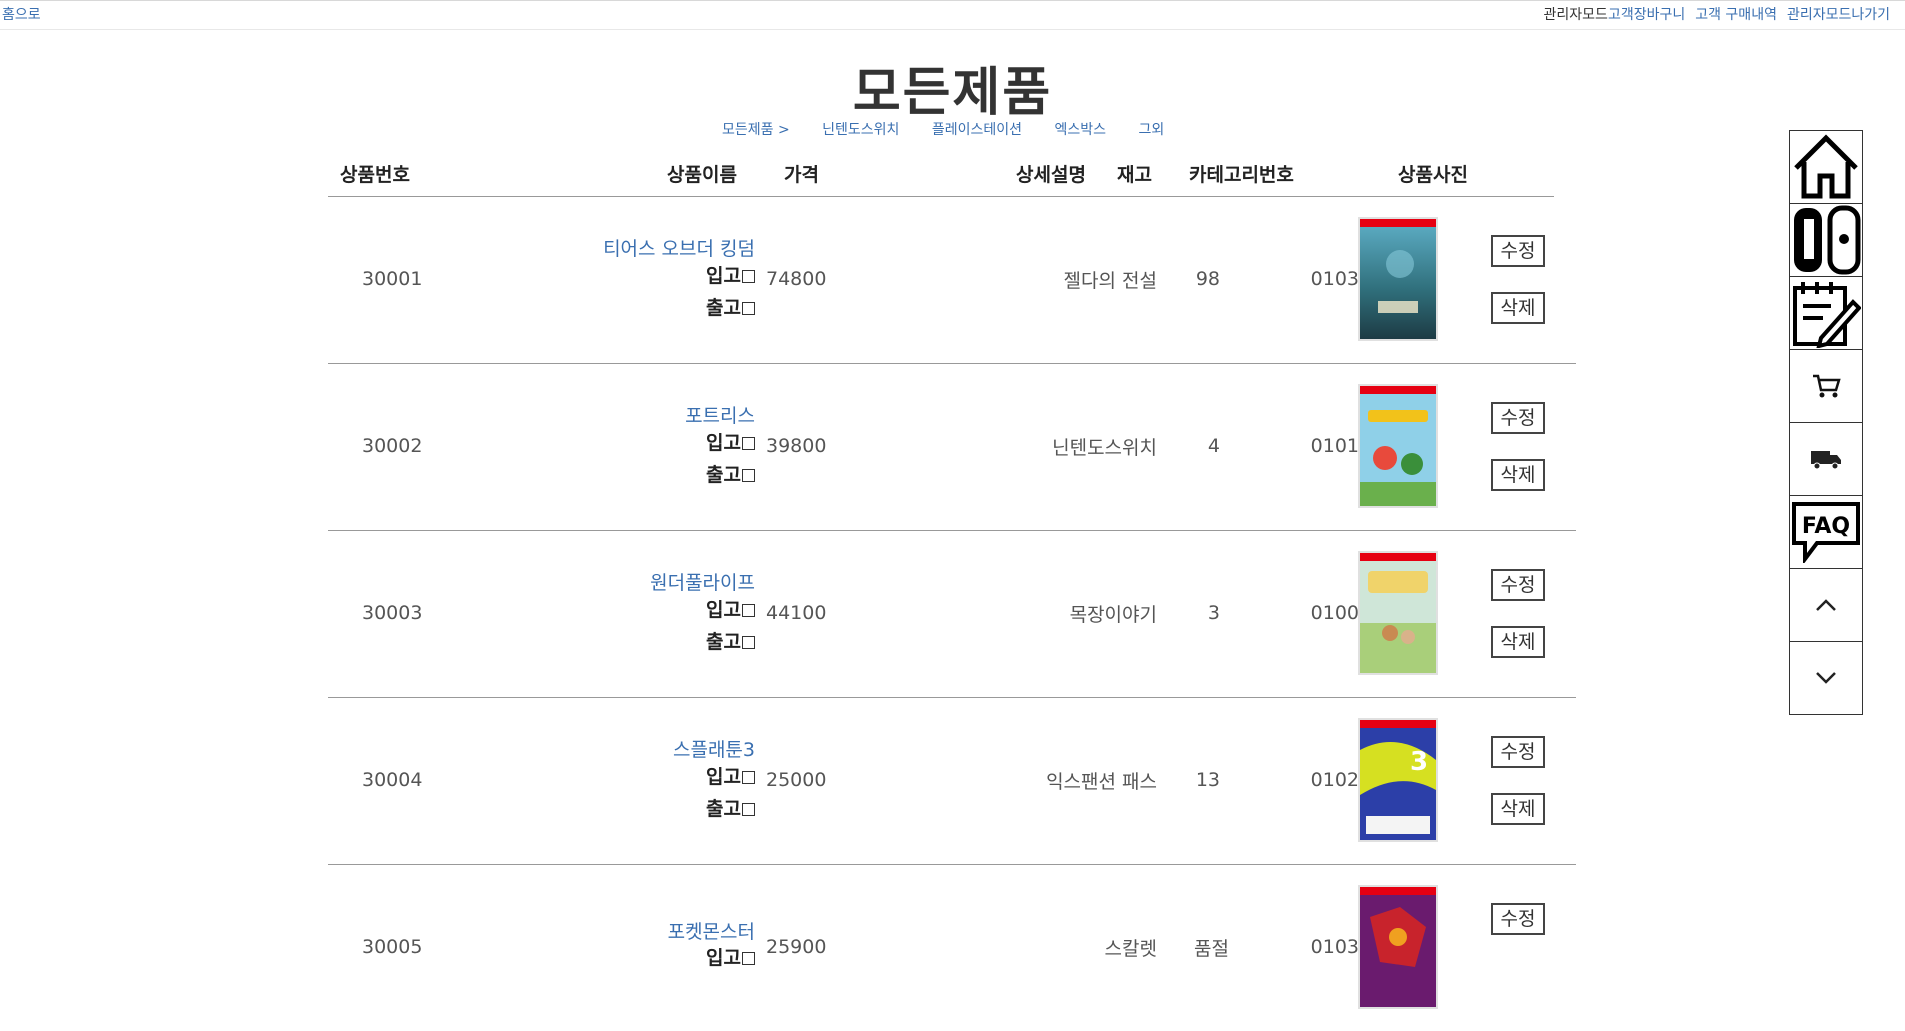 The height and width of the screenshot is (1031, 1905). What do you see at coordinates (1081, 130) in the screenshot?
I see `nav-xbox: 엑스박스` at bounding box center [1081, 130].